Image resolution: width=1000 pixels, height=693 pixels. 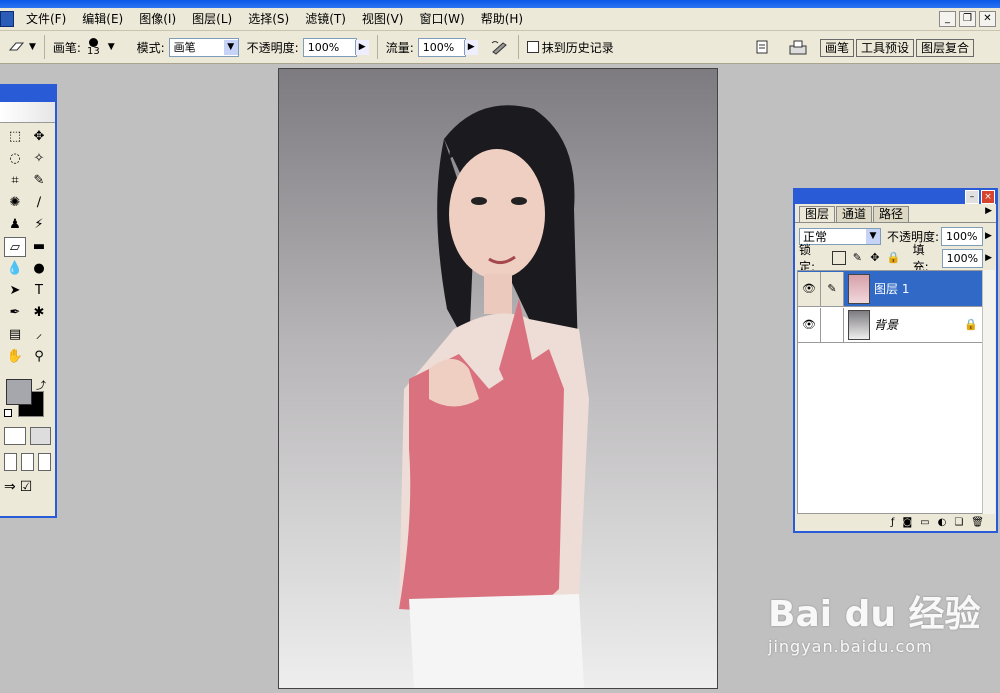 I want to click on minimize-button: _, so click(x=947, y=19).